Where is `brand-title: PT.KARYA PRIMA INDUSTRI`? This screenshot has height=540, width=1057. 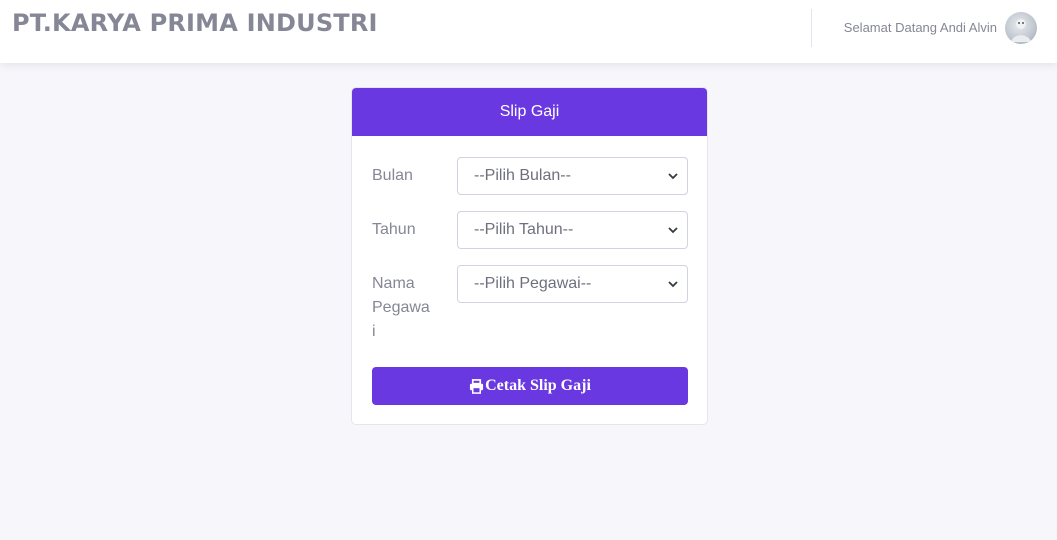 brand-title: PT.KARYA PRIMA INDUSTRI is located at coordinates (195, 23).